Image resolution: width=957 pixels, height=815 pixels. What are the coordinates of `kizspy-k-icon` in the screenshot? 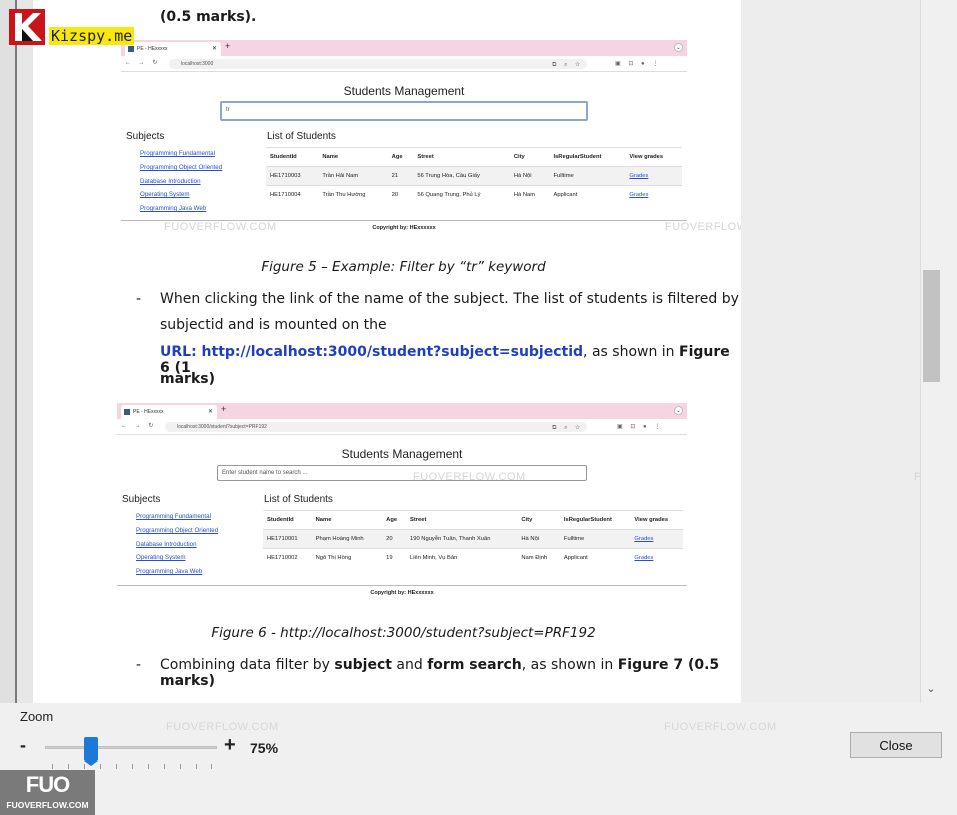 It's located at (28, 27).